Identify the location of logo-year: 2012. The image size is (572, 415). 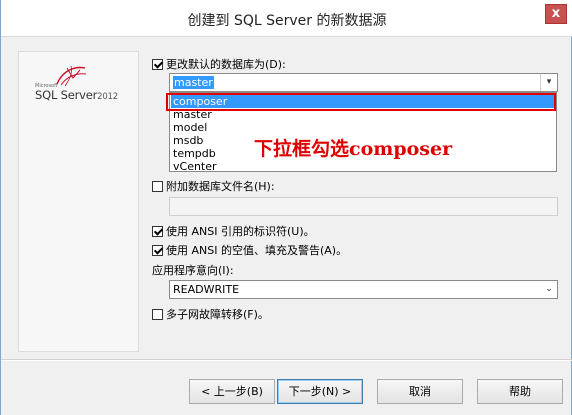
(107, 97).